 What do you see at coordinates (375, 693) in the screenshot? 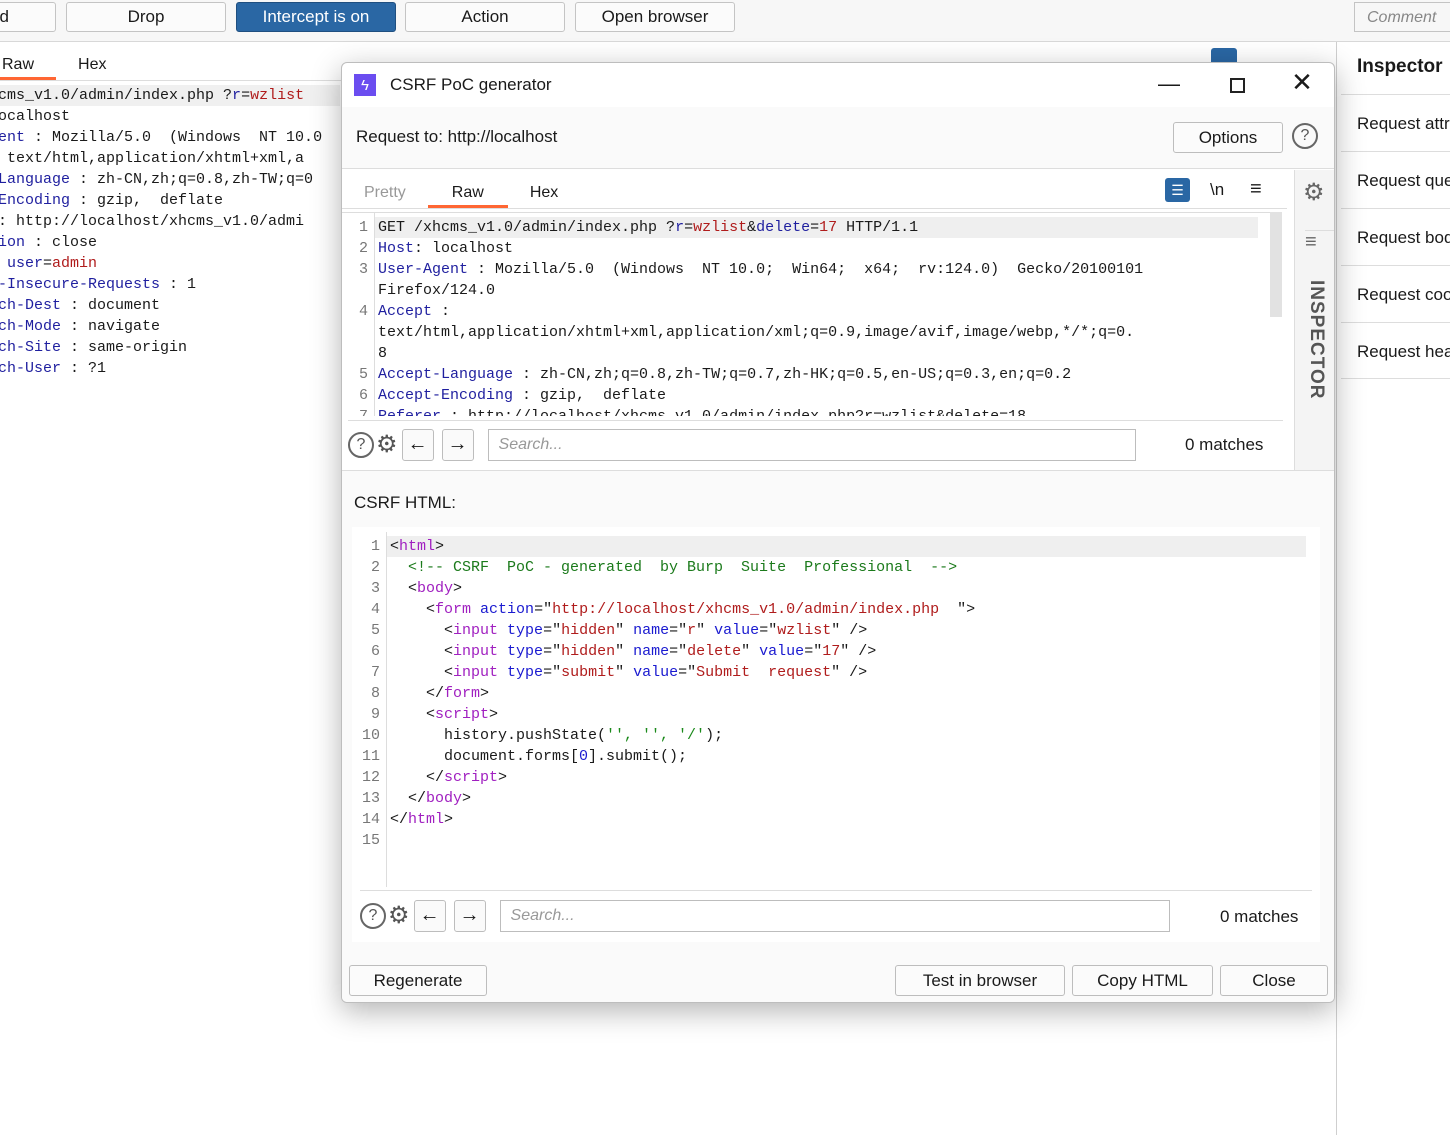
I see `line-number: 8` at bounding box center [375, 693].